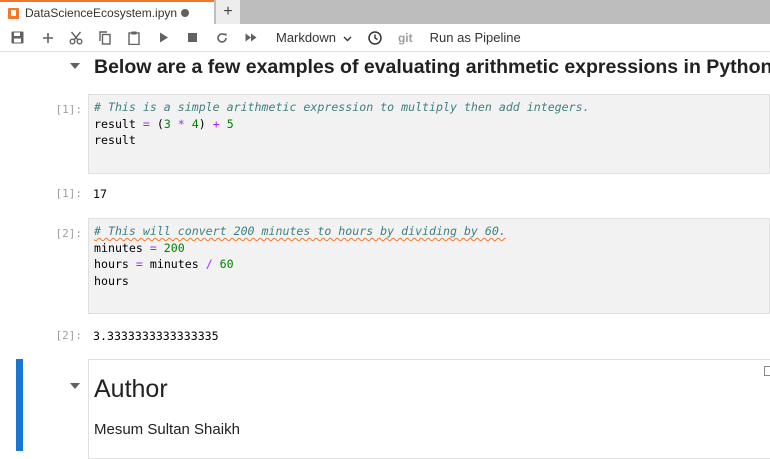 The width and height of the screenshot is (770, 459). Describe the element at coordinates (250, 38) in the screenshot. I see `fast-forward-icon` at that location.